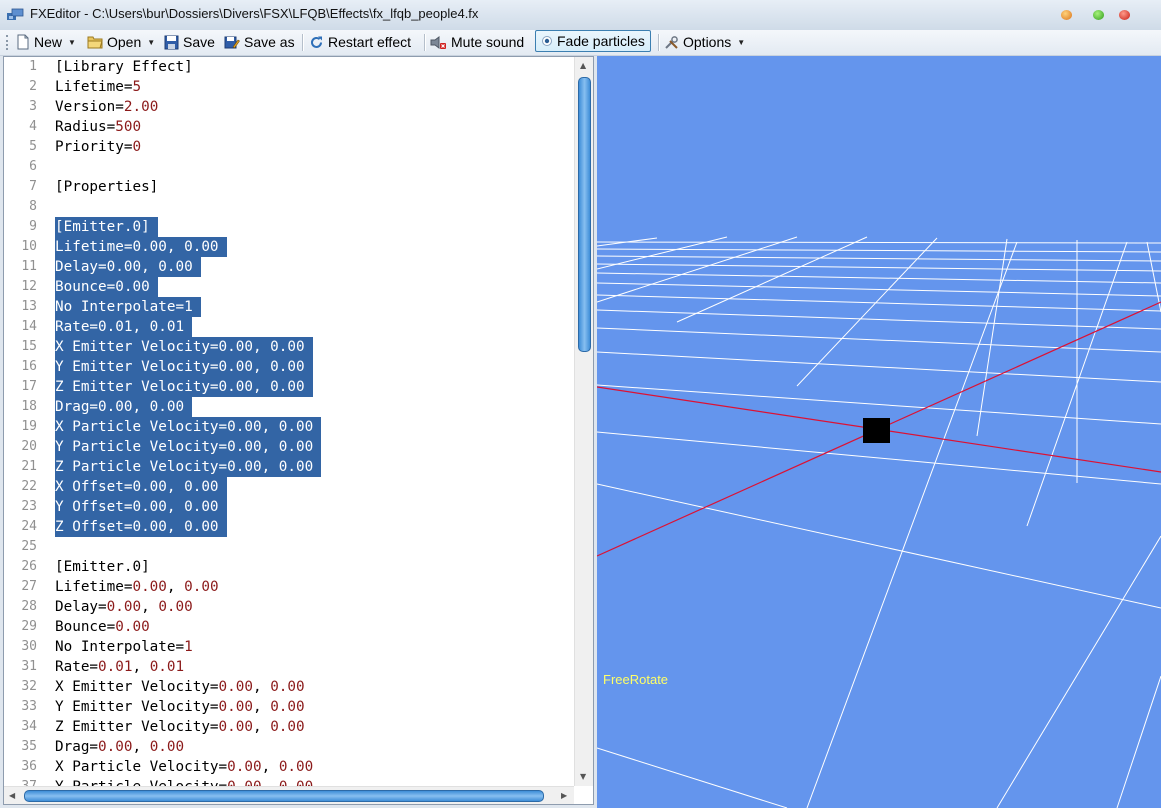  I want to click on code-line: 27 Lifetime=0.00, 0.00, so click(289, 587).